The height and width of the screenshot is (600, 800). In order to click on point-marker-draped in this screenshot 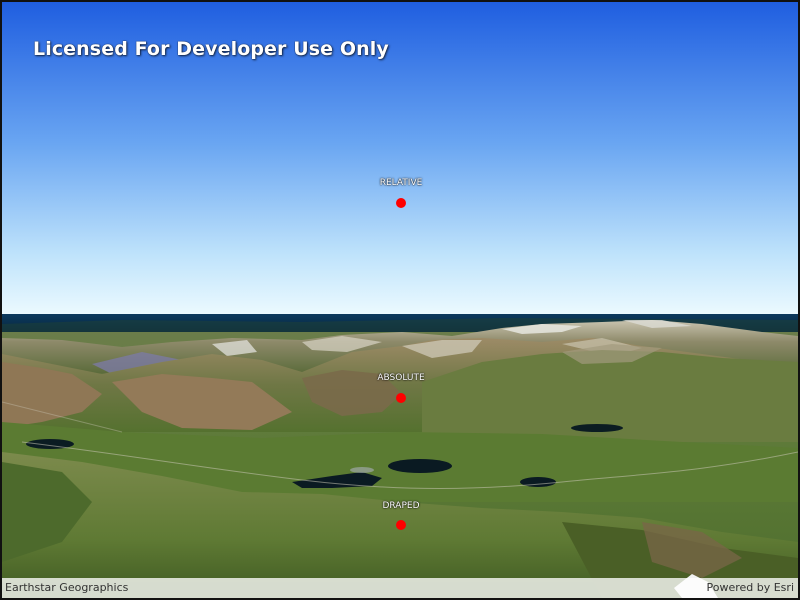, I will do `click(401, 525)`.